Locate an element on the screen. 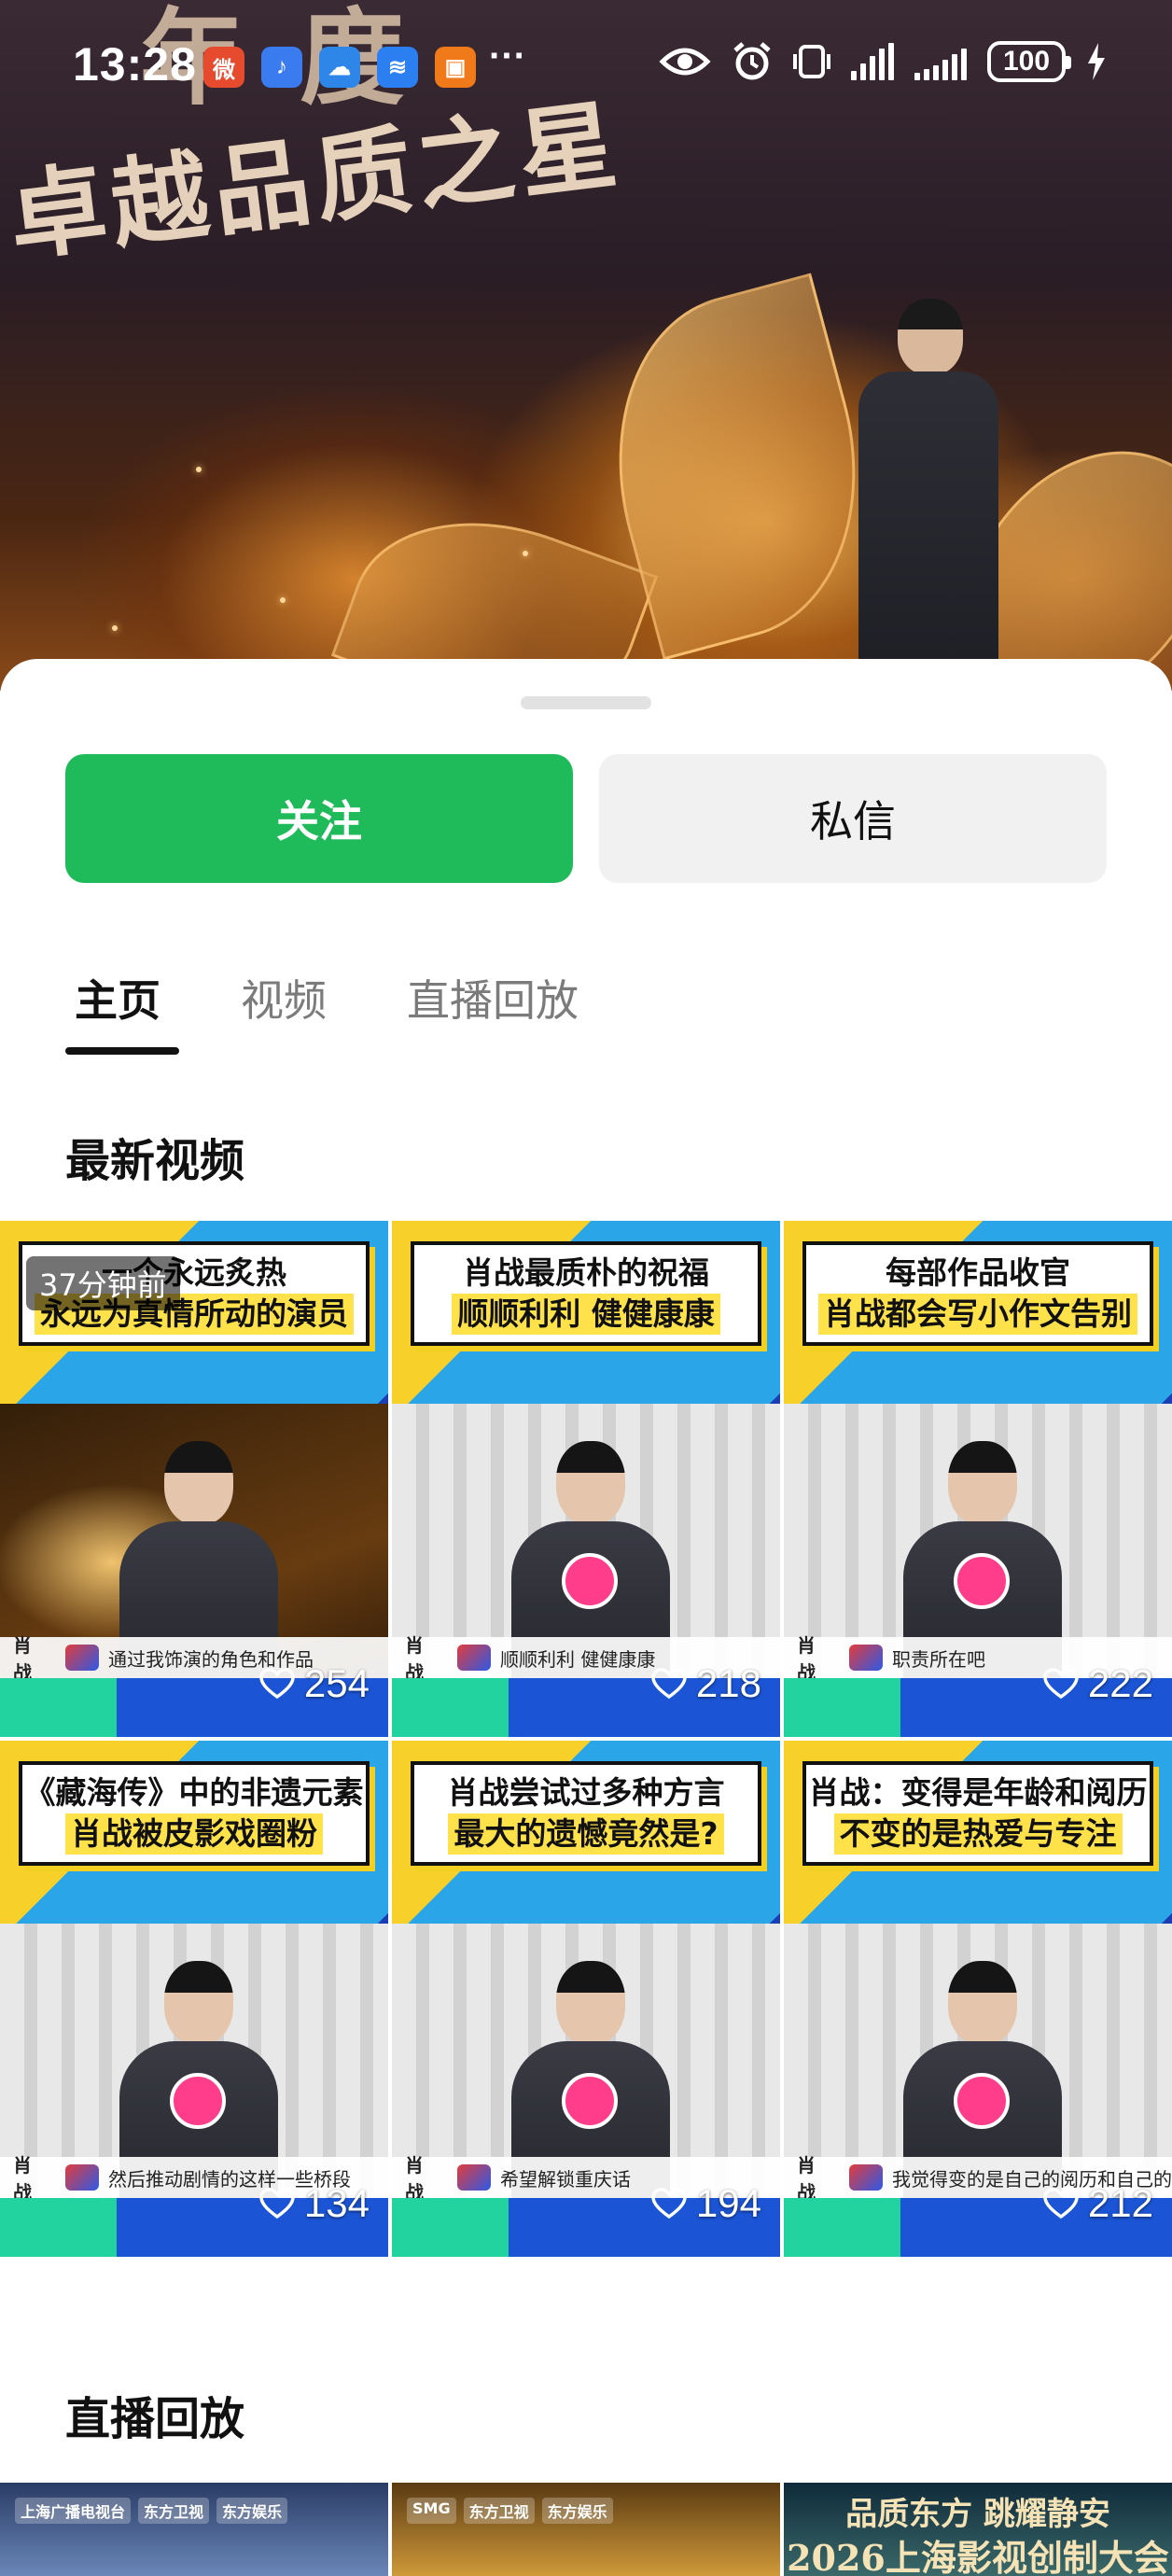  tab-home: 主页 is located at coordinates (117, 998).